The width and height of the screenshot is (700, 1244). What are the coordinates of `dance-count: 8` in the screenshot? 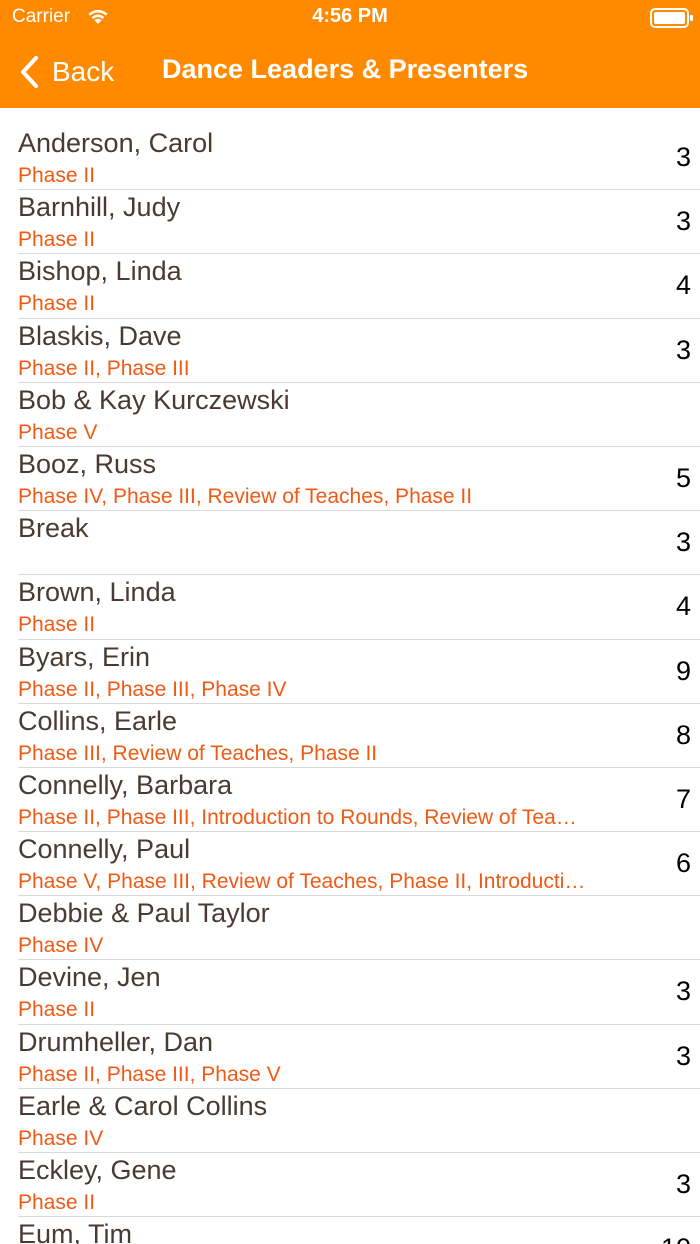 It's located at (683, 734).